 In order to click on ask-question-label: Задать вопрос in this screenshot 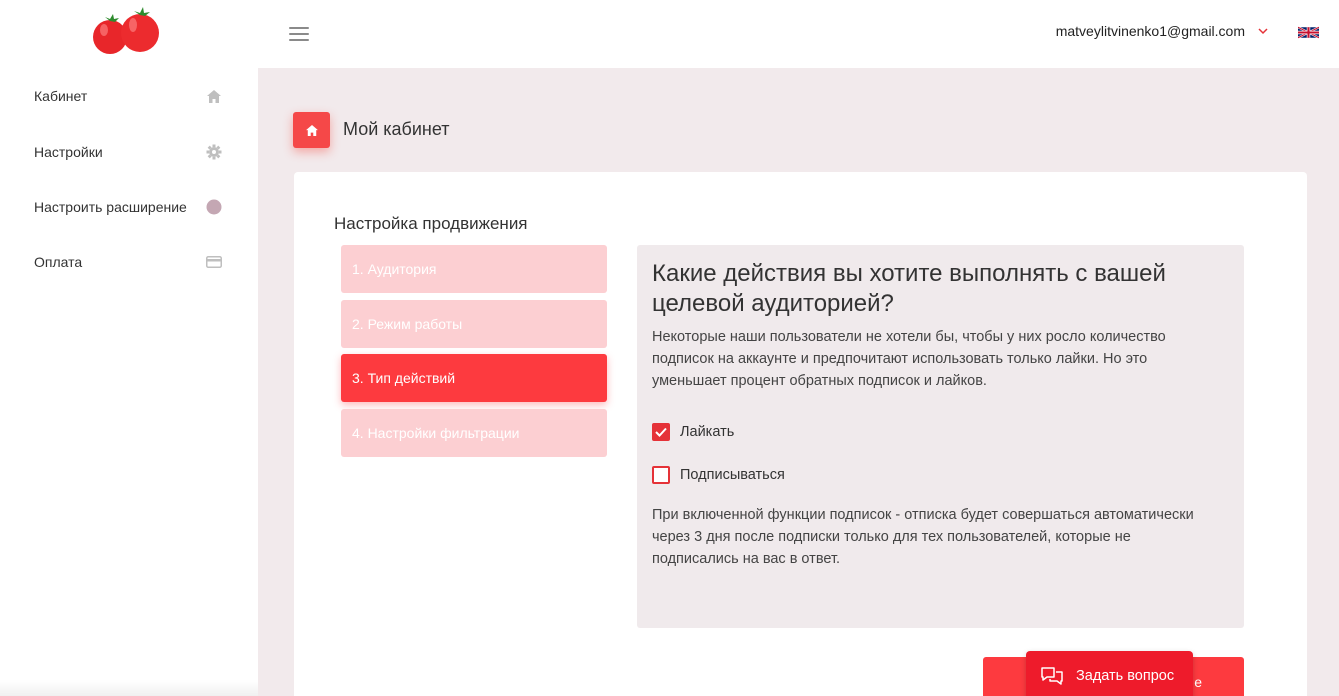, I will do `click(1125, 676)`.